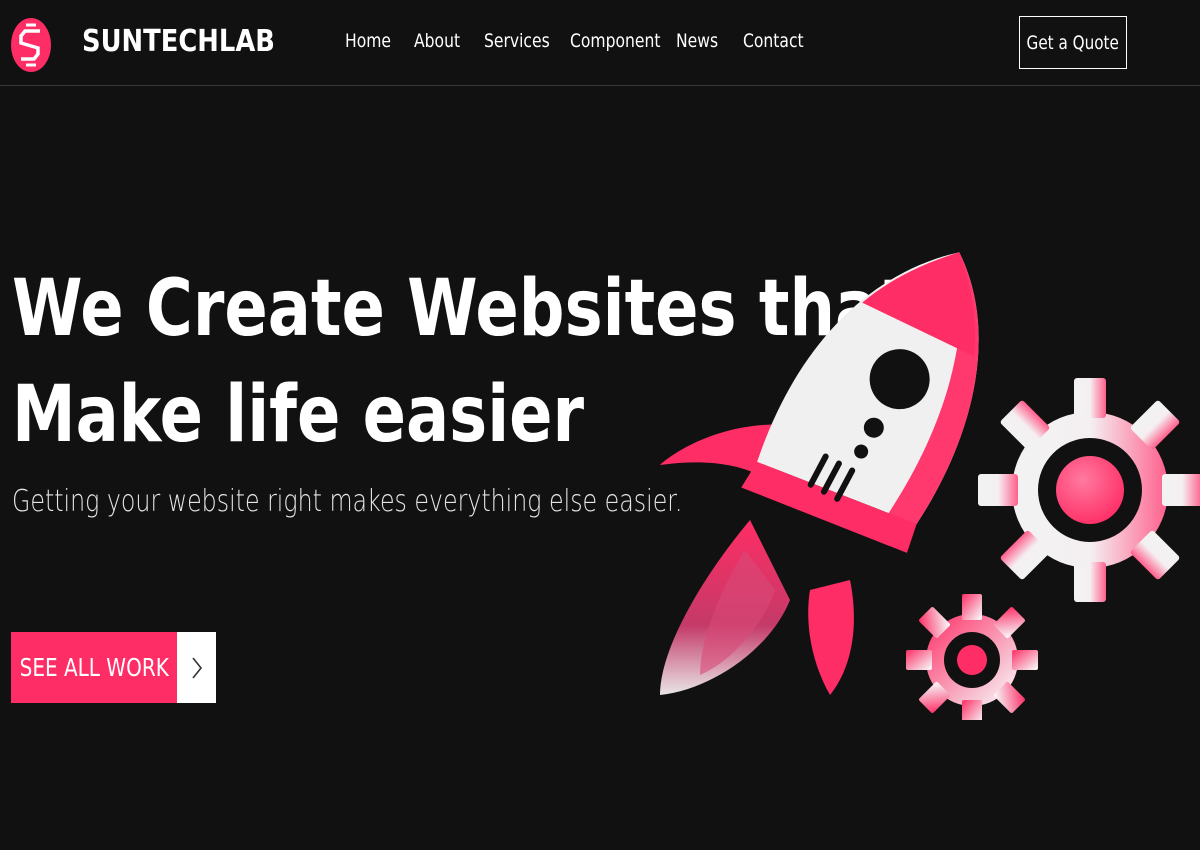 The width and height of the screenshot is (1200, 850). I want to click on get-a-quote-label: Get a Quote, so click(1073, 42).